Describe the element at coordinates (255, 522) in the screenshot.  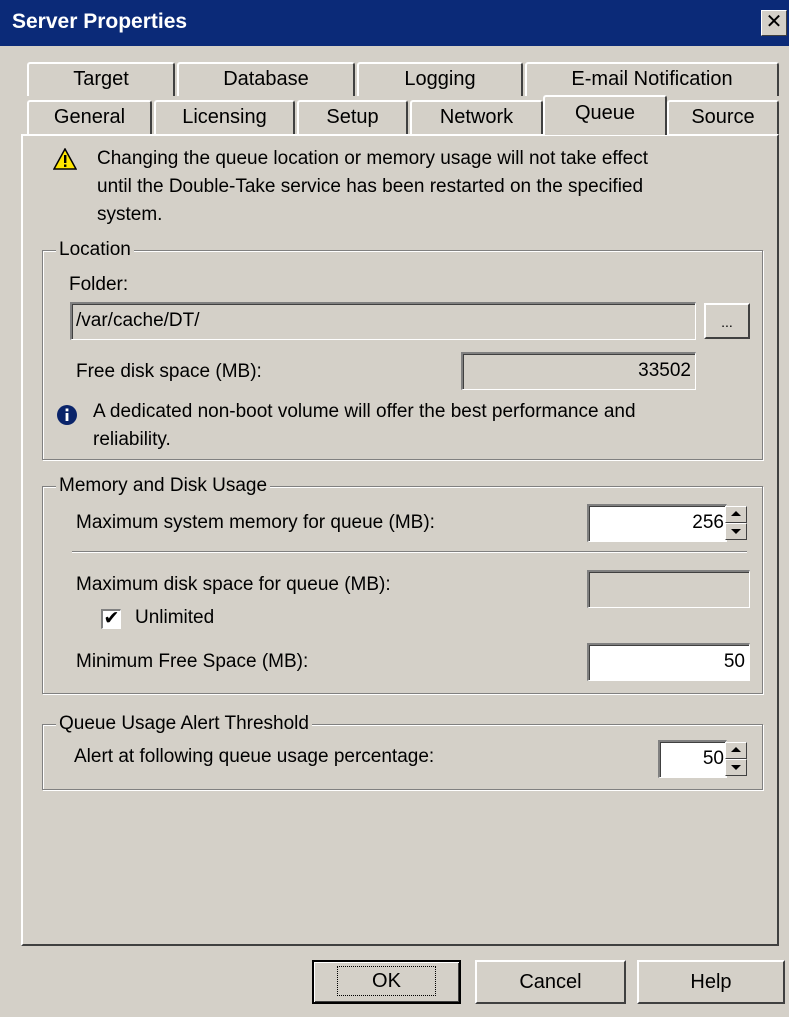
I see `max-memory-label: Maximum system memory for queue (MB):` at that location.